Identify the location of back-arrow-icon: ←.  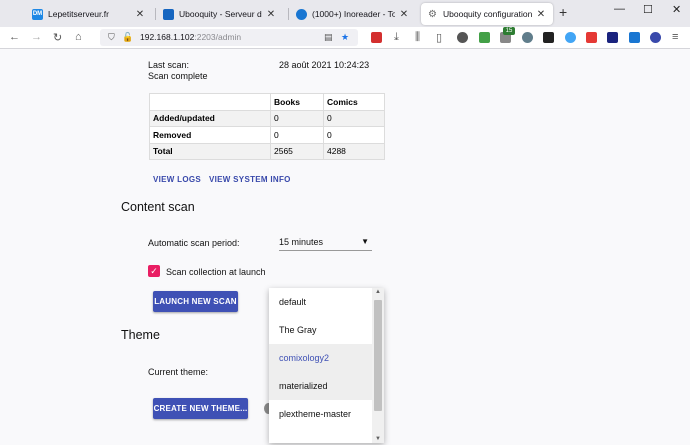
(14, 37).